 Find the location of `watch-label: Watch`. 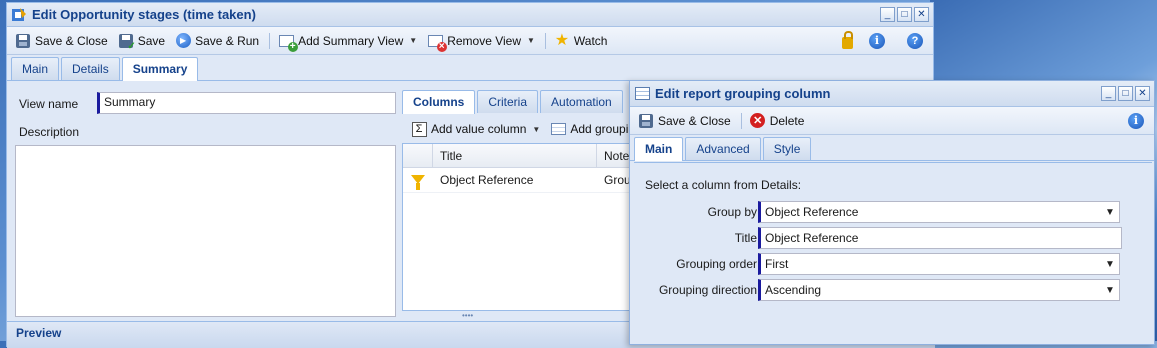

watch-label: Watch is located at coordinates (590, 40).